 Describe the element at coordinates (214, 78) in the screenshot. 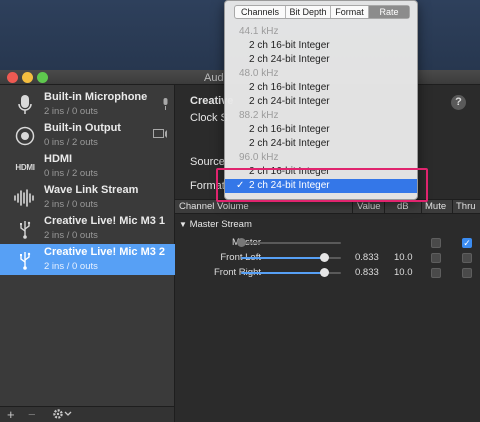

I see `window-title: Aud` at that location.